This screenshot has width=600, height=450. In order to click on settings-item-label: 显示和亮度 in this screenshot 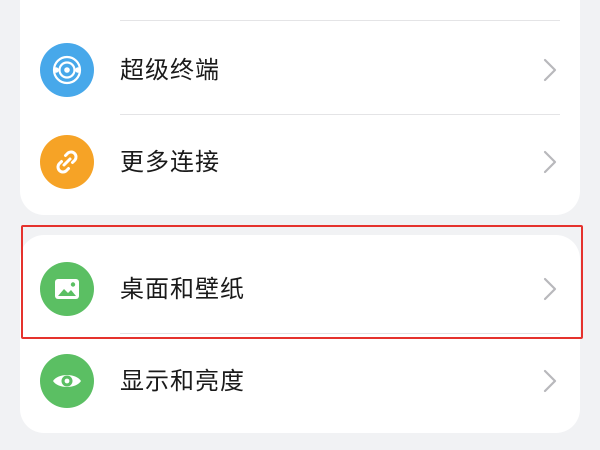, I will do `click(182, 381)`.